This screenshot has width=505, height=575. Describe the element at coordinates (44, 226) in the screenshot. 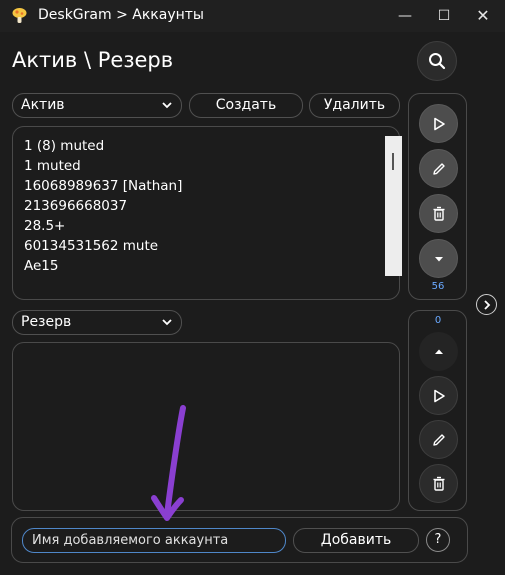

I see `list-item: 28.5+` at that location.